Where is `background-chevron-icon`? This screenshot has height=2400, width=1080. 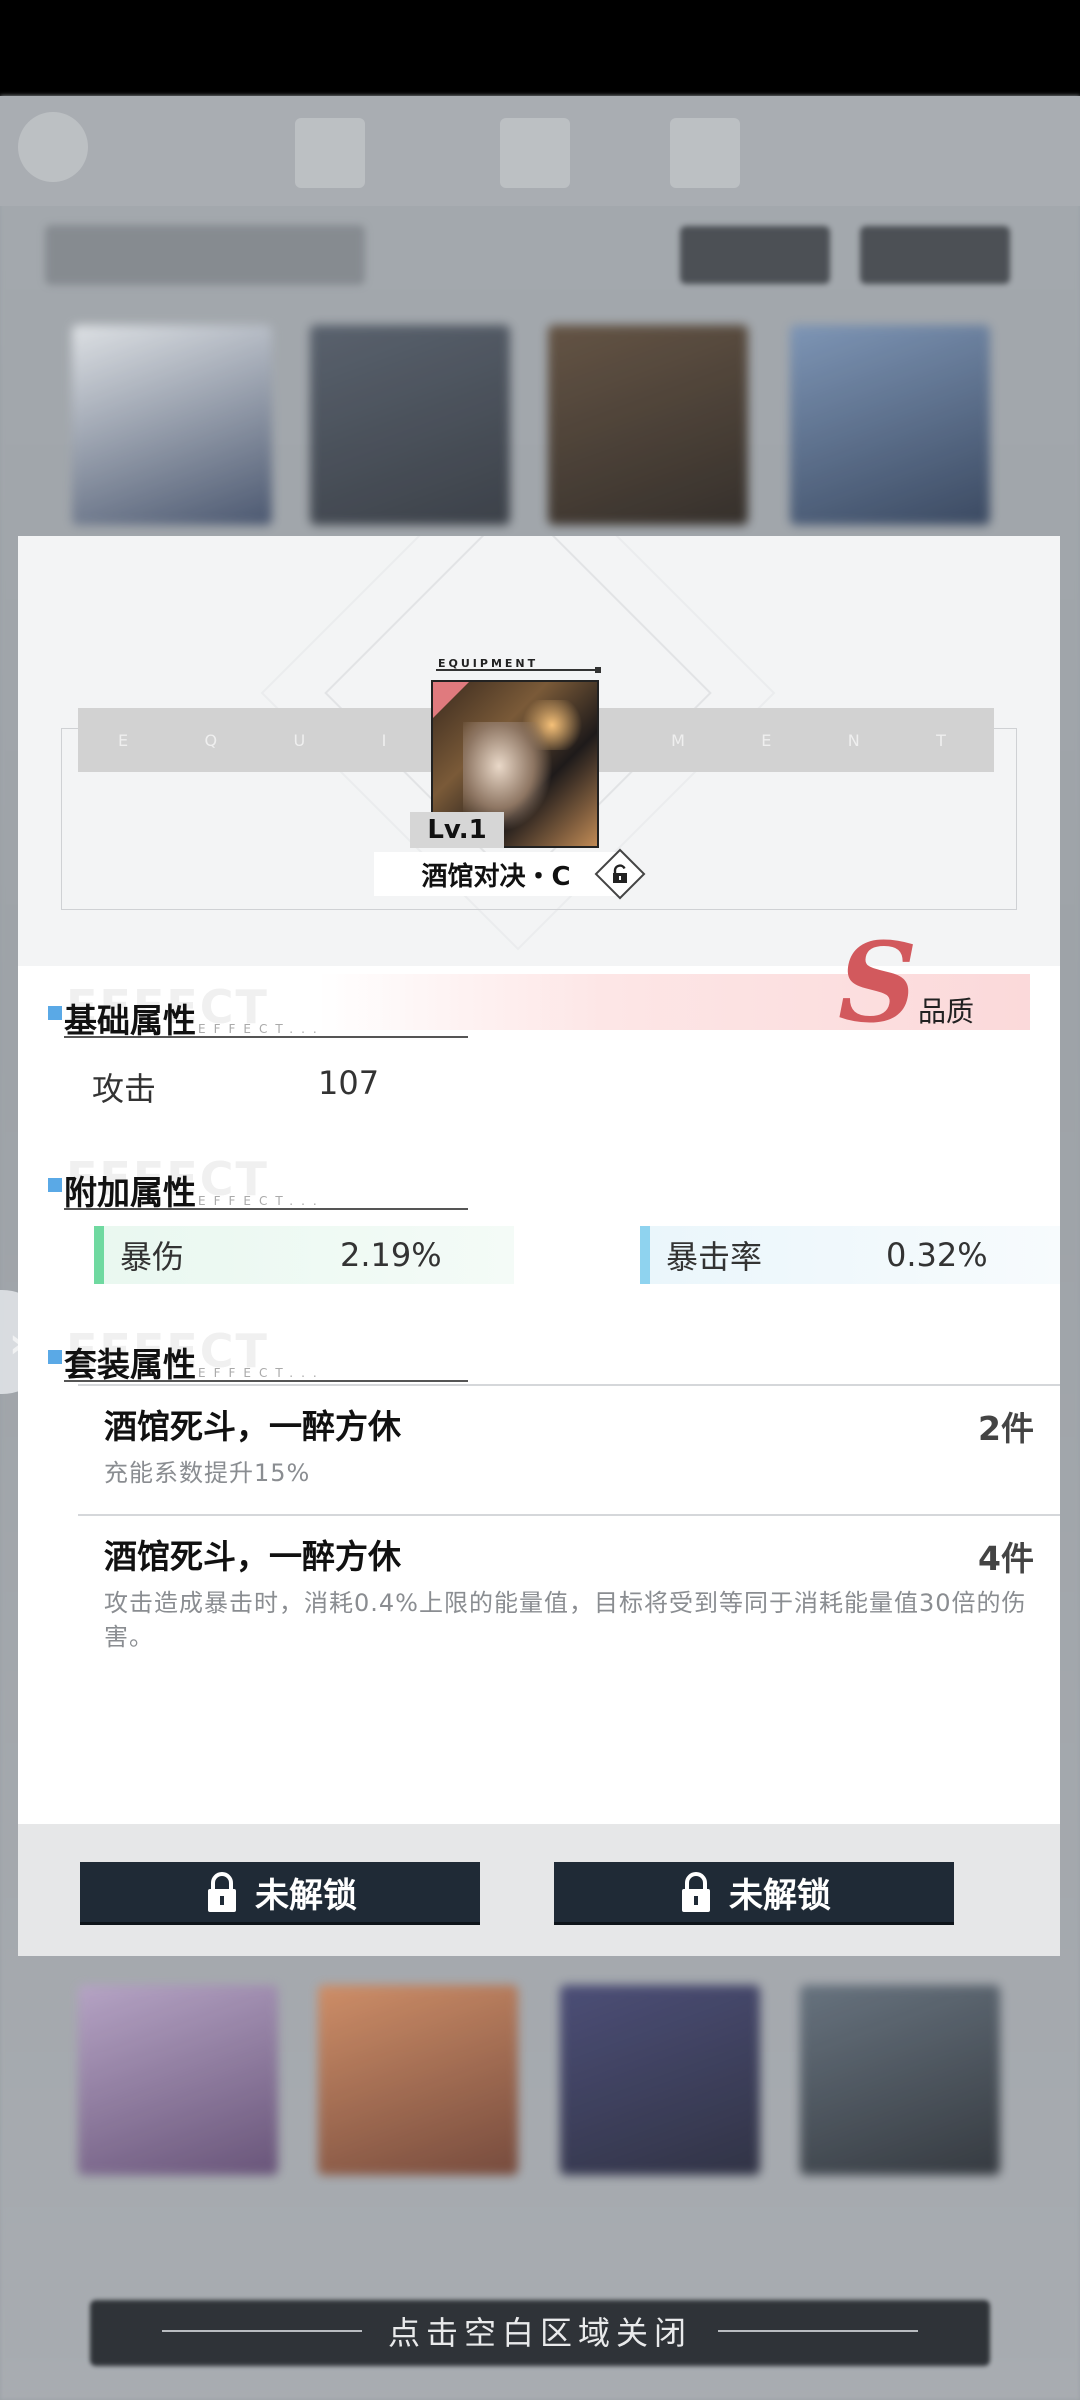 background-chevron-icon is located at coordinates (535, 153).